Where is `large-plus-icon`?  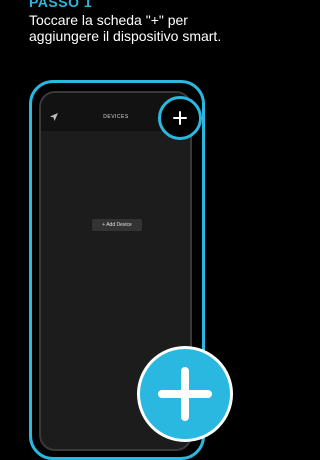
large-plus-icon is located at coordinates (185, 394).